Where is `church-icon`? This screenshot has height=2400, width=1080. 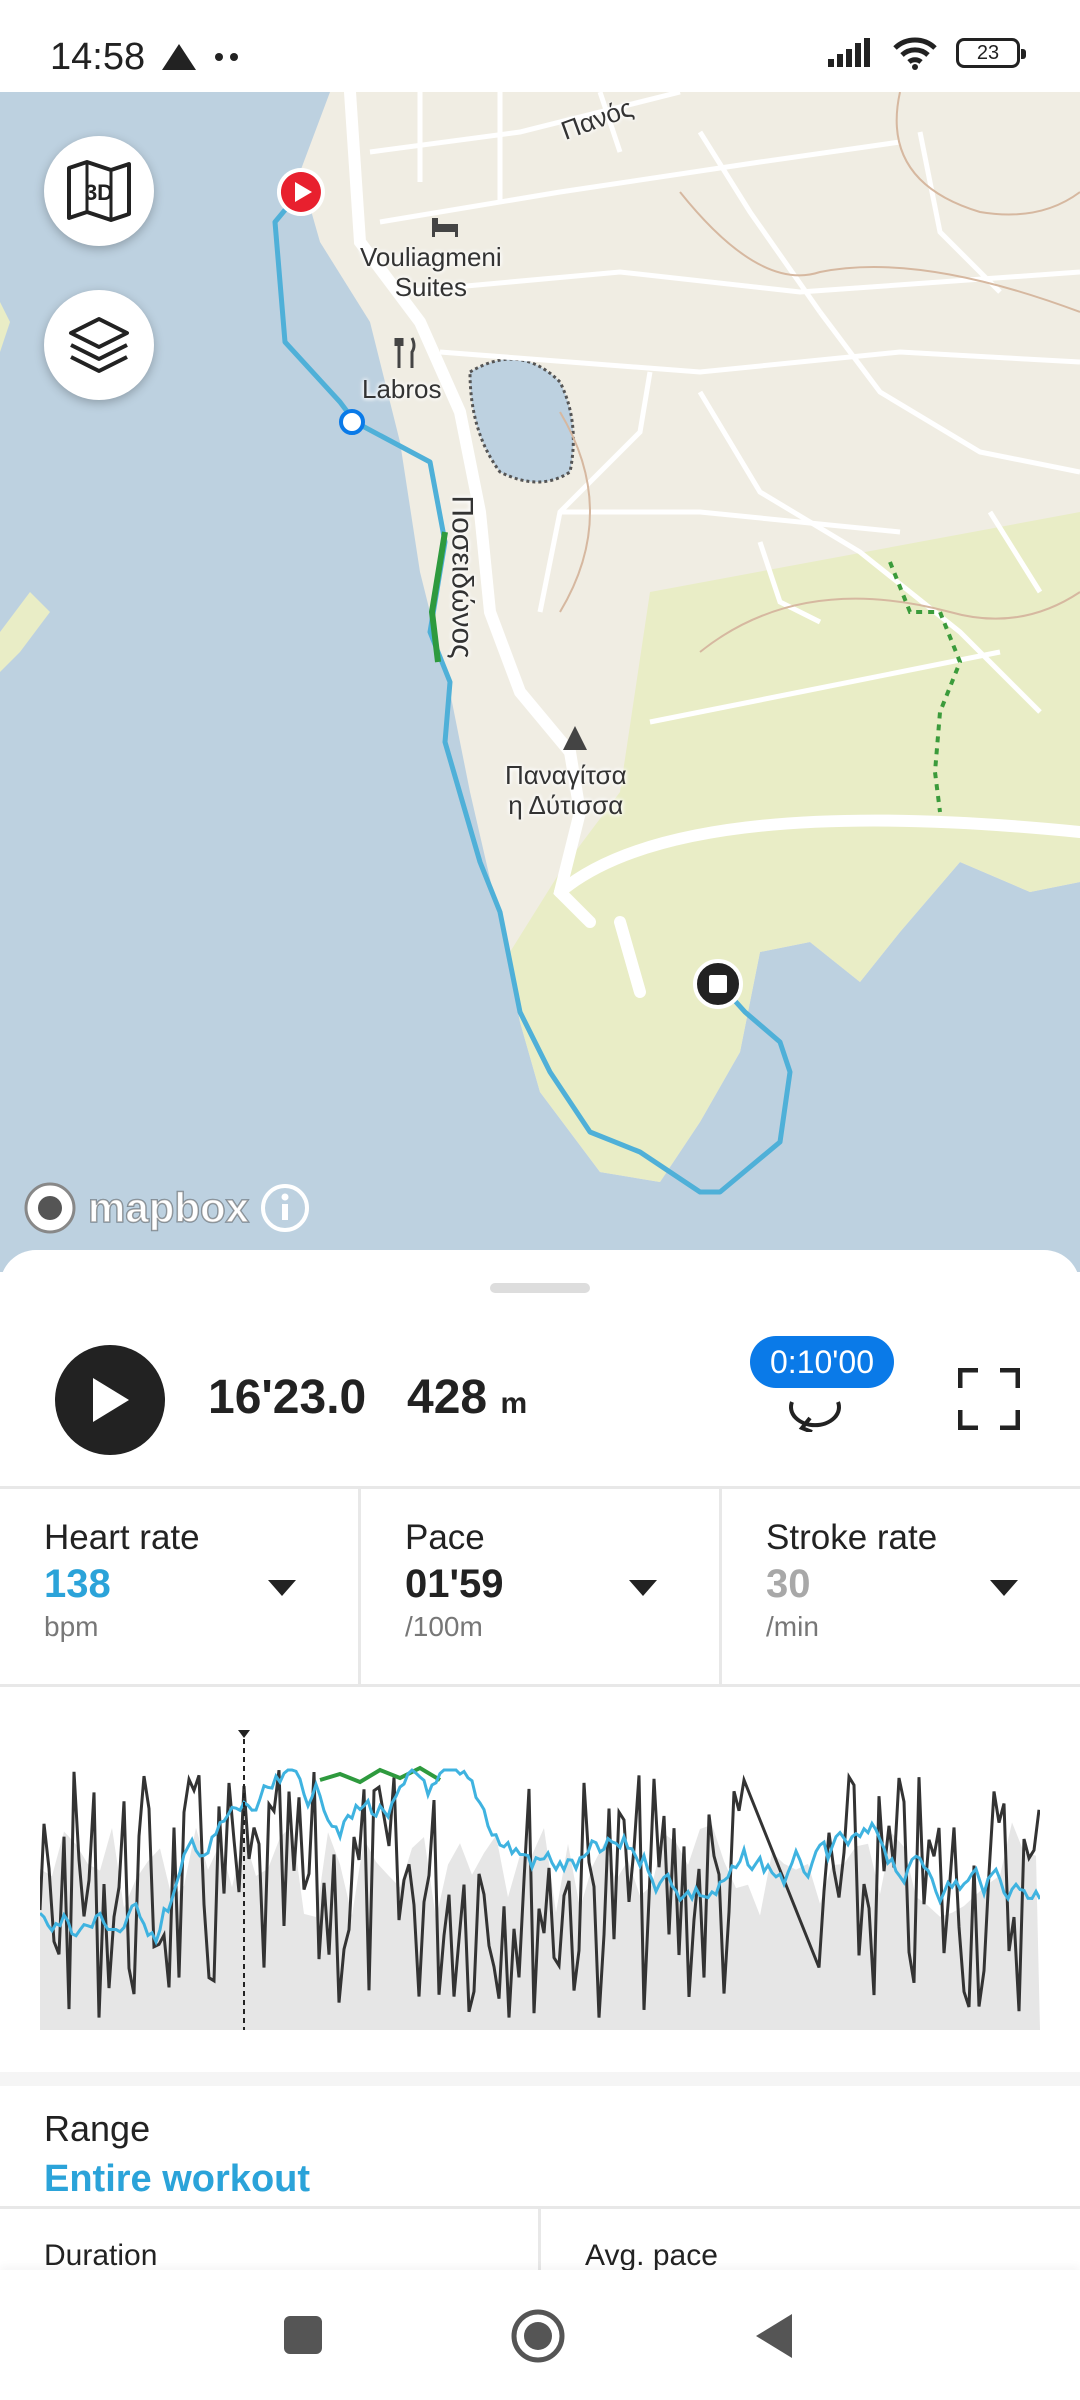
church-icon is located at coordinates (575, 738).